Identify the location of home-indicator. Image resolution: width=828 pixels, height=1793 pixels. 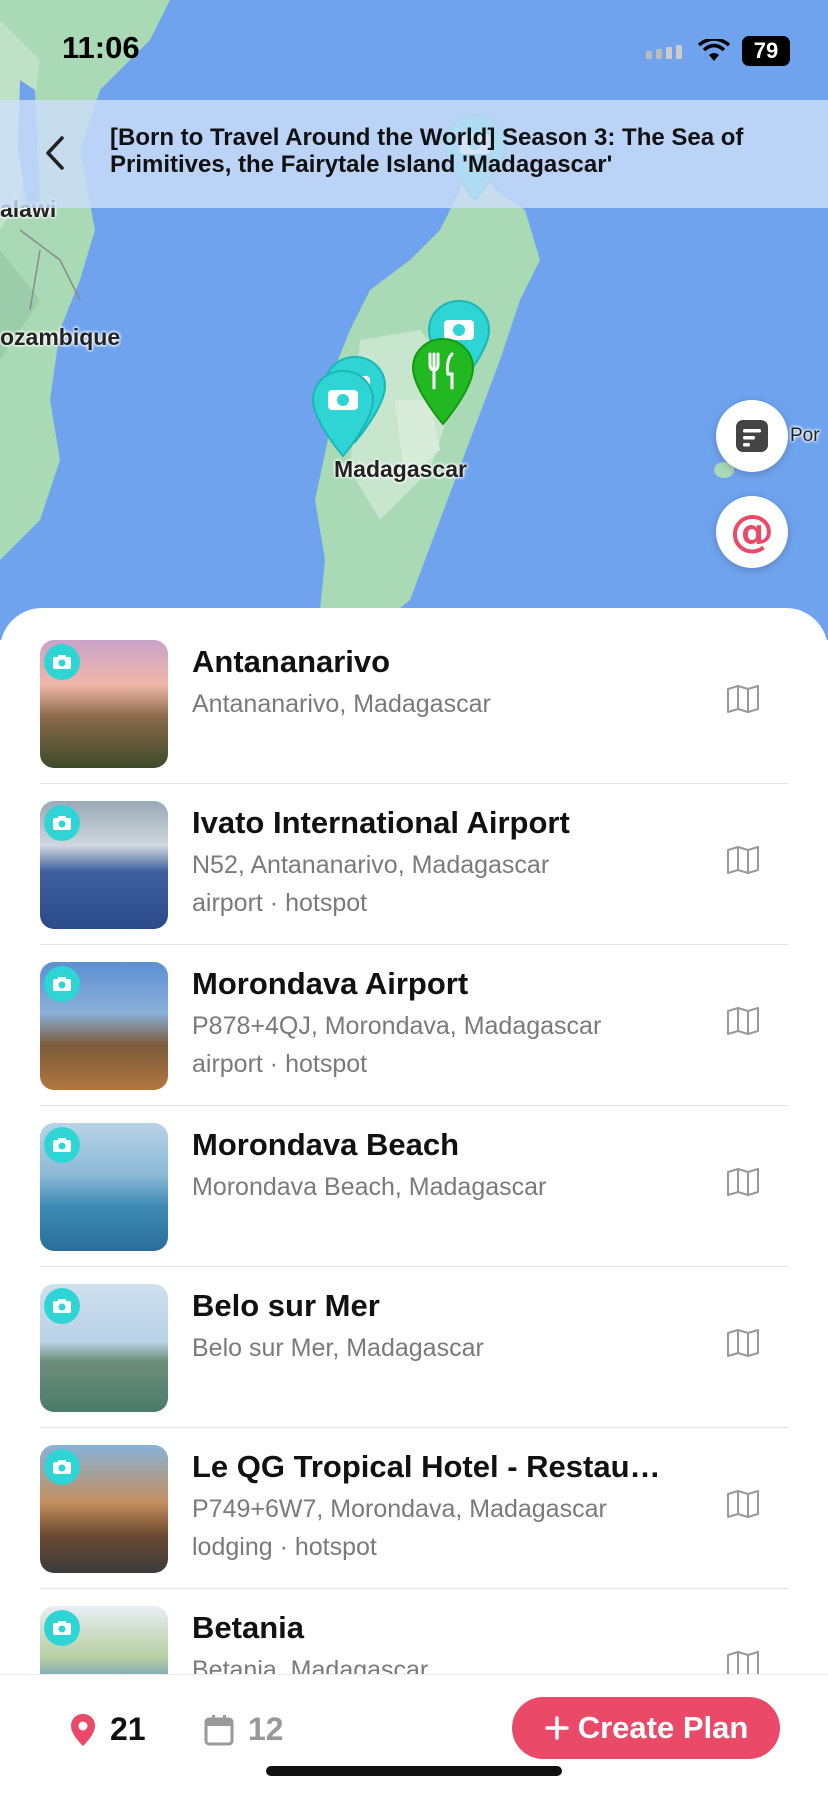
(414, 1771).